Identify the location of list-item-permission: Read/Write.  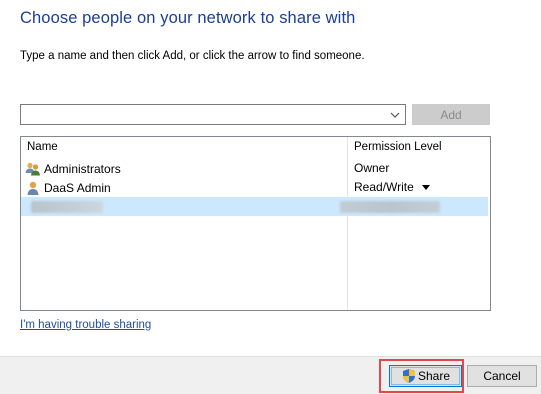
(384, 187).